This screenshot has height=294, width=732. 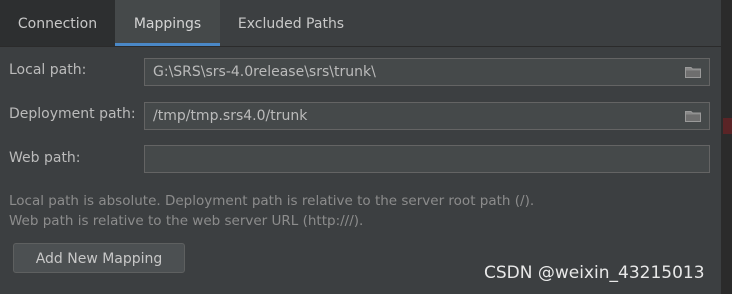 I want to click on tab-mappings: Mappings, so click(x=167, y=23).